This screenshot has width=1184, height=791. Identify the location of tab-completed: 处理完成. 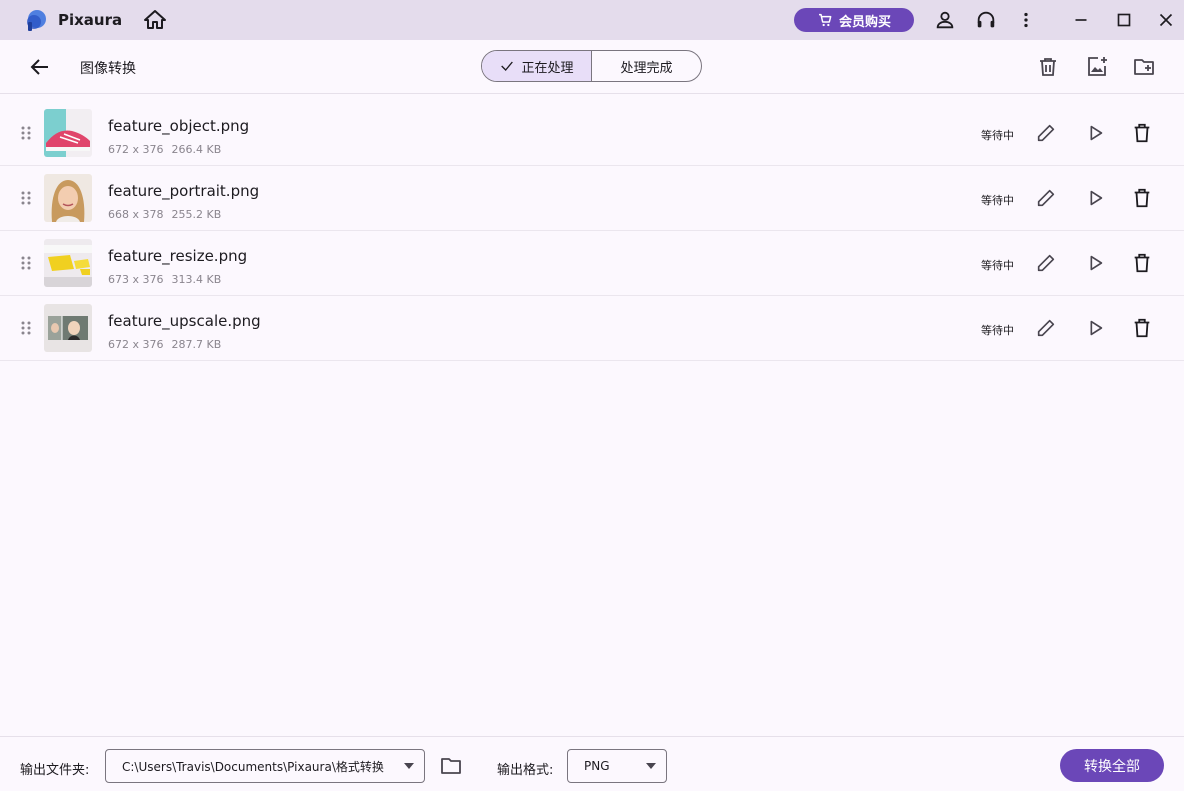
(646, 66).